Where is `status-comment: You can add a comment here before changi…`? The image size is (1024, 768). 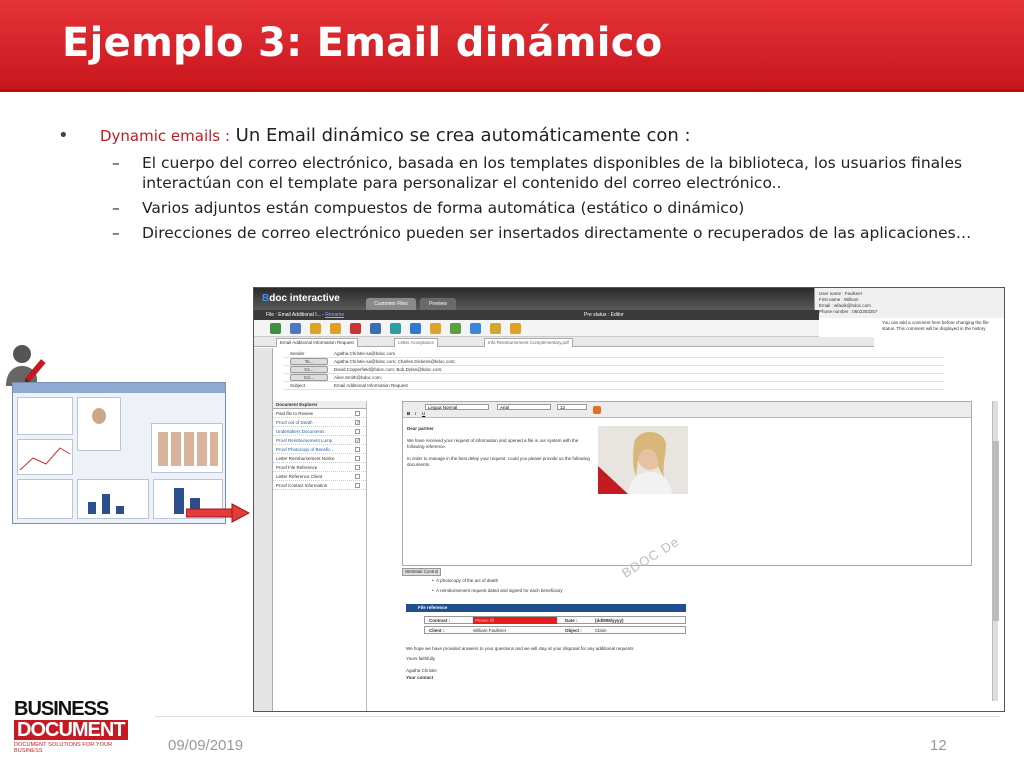
status-comment: You can add a comment here before changi… is located at coordinates (937, 330).